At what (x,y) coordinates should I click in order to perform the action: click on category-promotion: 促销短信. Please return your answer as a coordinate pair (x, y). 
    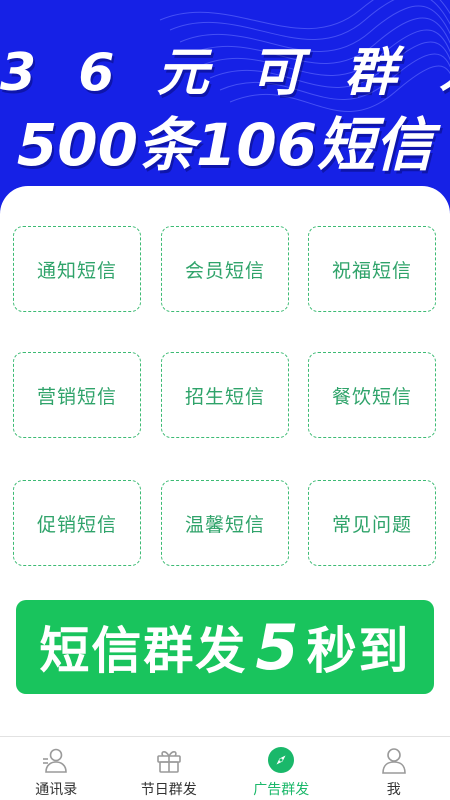
    Looking at the image, I should click on (77, 523).